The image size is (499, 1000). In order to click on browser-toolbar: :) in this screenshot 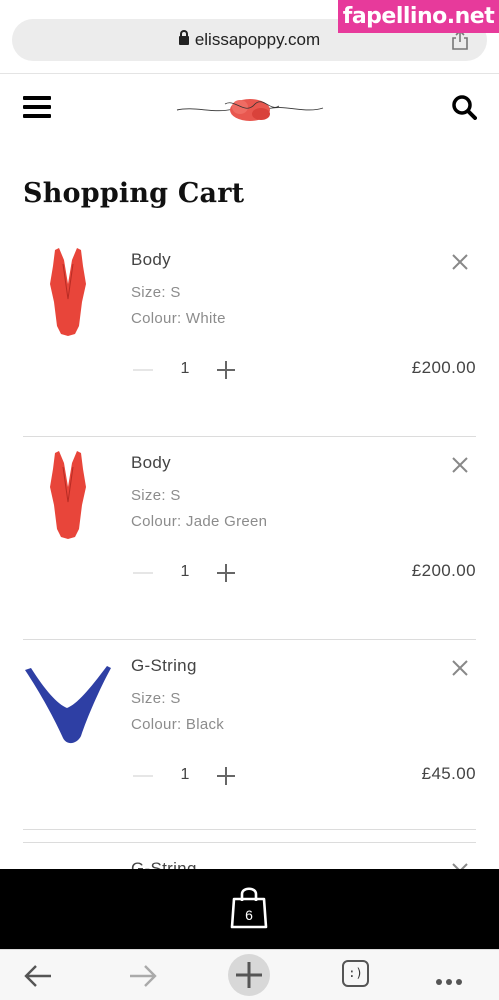, I will do `click(249, 974)`.